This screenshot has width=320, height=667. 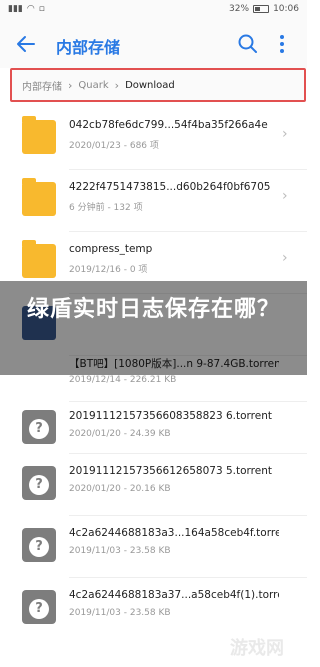 I want to click on breadcrumb: 内部存储 › Quark › Download, so click(x=158, y=85).